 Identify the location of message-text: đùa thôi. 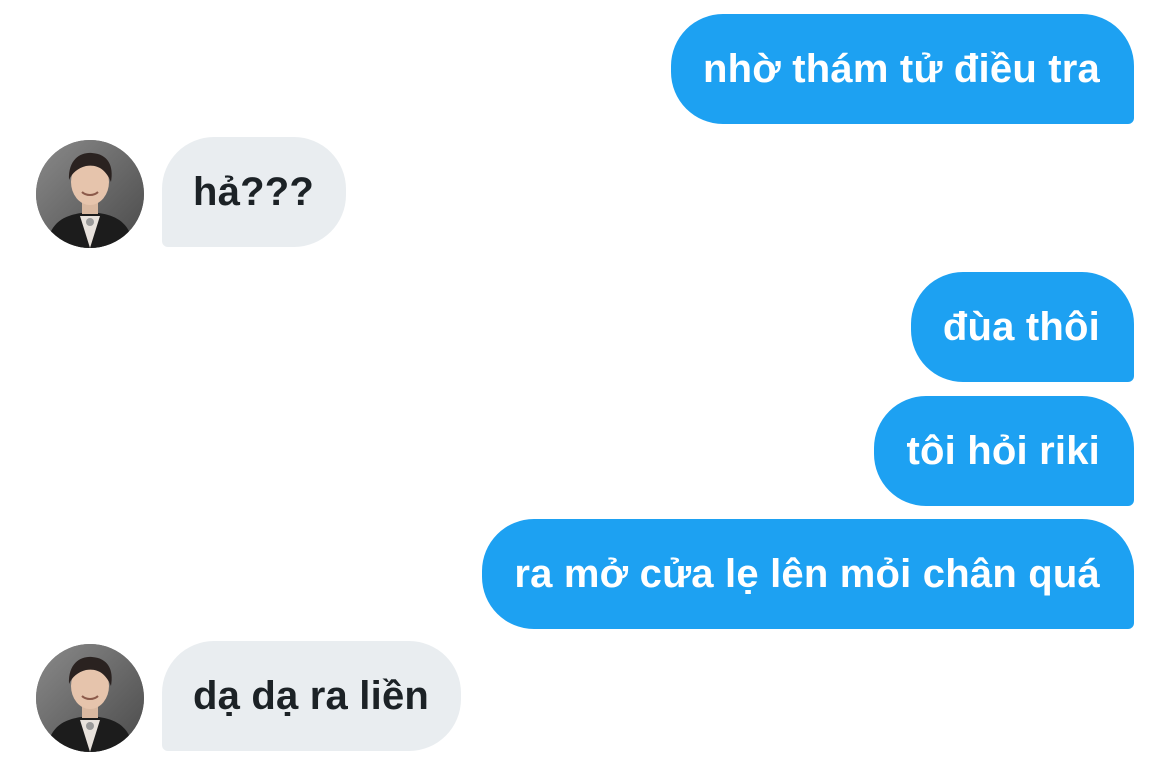
(1021, 326).